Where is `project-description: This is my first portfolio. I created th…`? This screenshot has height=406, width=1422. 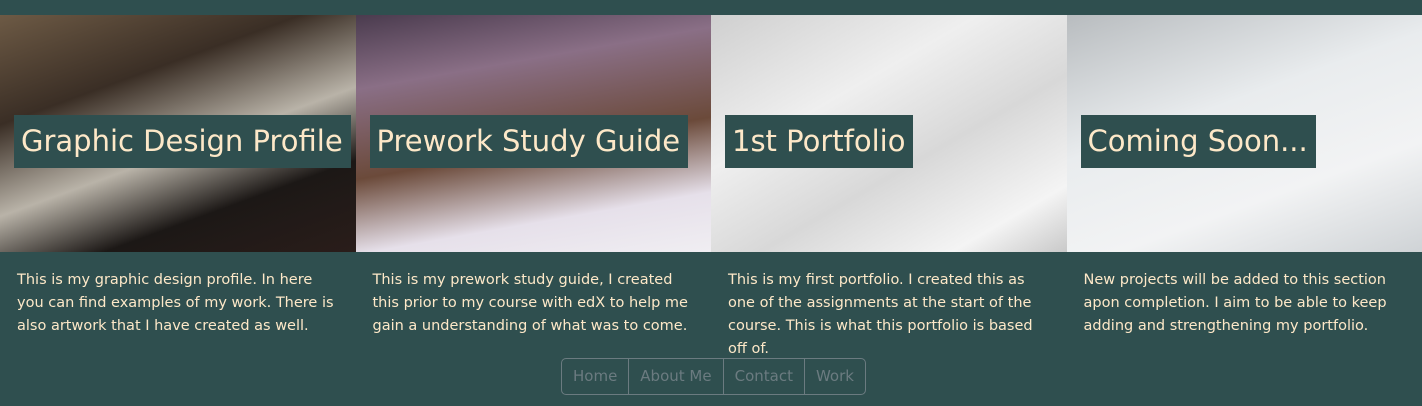 project-description: This is my first portfolio. I created th… is located at coordinates (880, 314).